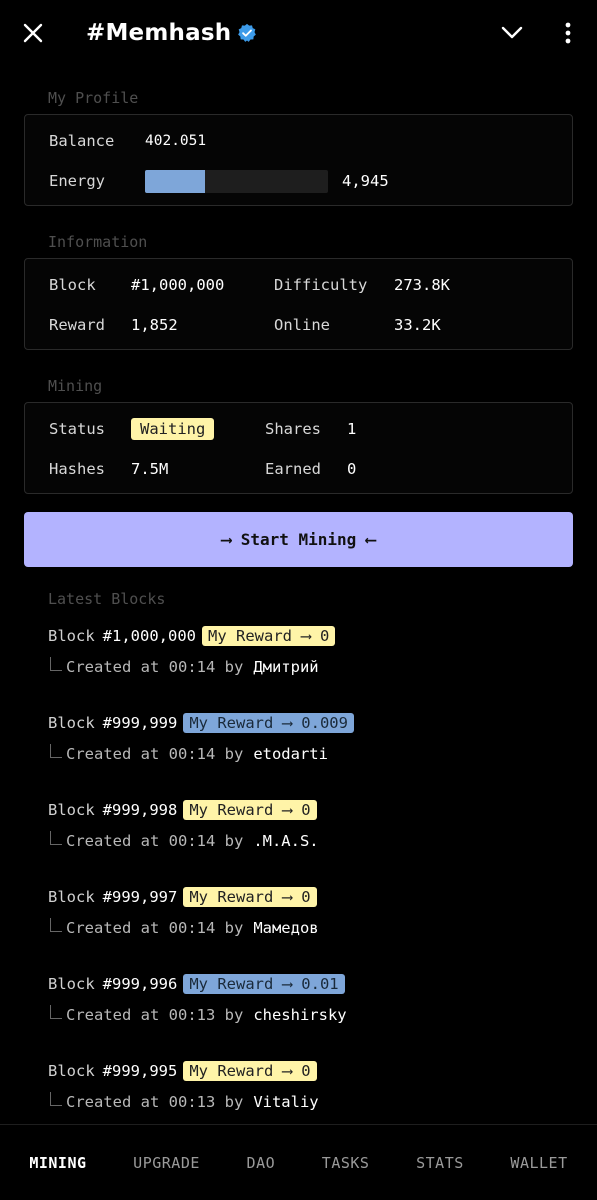 This screenshot has height=1200, width=597. What do you see at coordinates (568, 33) in the screenshot?
I see `more-vertical-icon` at bounding box center [568, 33].